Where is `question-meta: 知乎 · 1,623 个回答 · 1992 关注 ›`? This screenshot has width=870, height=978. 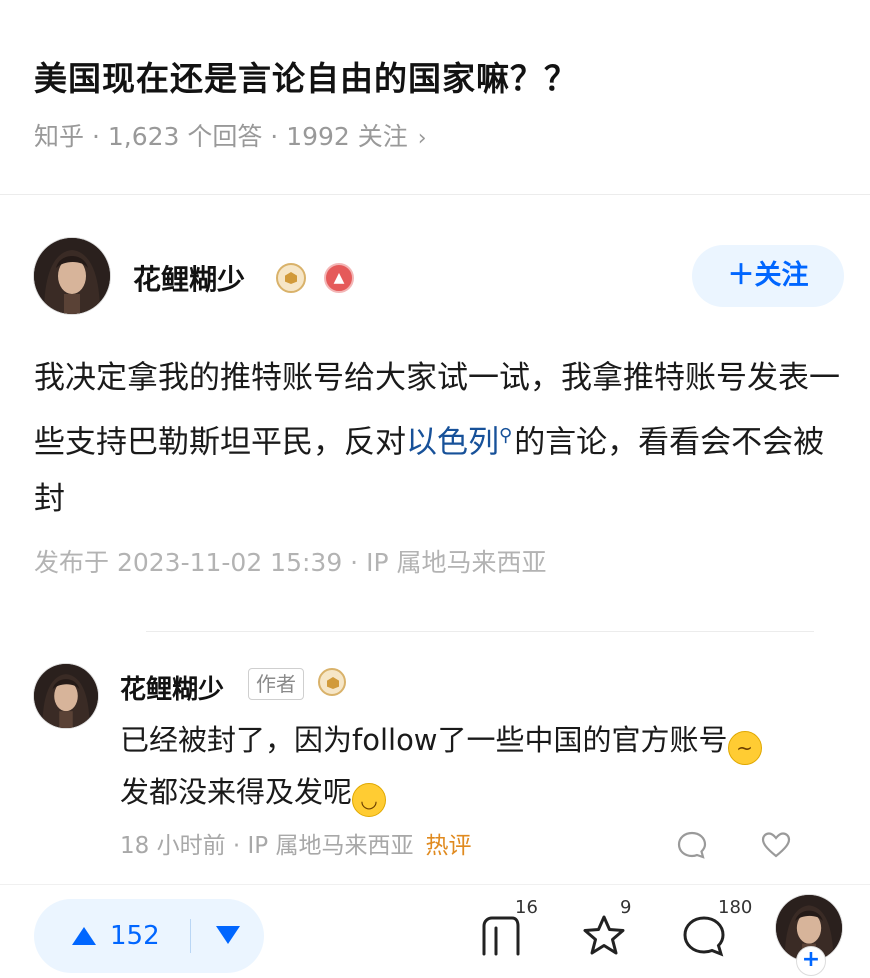
question-meta: 知乎 · 1,623 个回答 · 1992 关注 › is located at coordinates (230, 135).